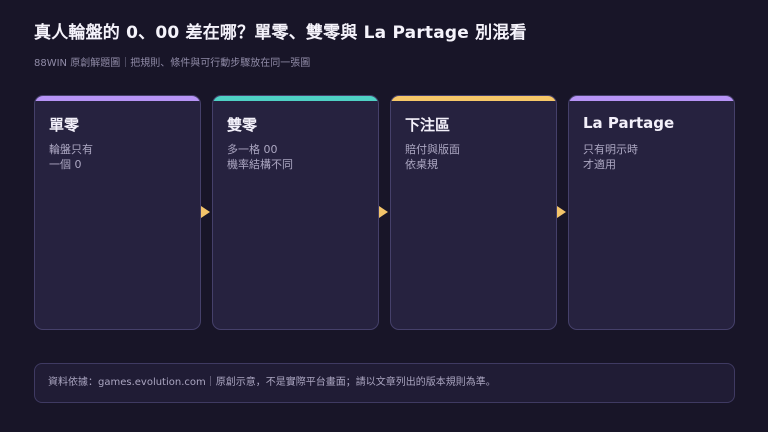 The height and width of the screenshot is (432, 768). Describe the element at coordinates (629, 123) in the screenshot. I see `card-title: La Partage` at that location.